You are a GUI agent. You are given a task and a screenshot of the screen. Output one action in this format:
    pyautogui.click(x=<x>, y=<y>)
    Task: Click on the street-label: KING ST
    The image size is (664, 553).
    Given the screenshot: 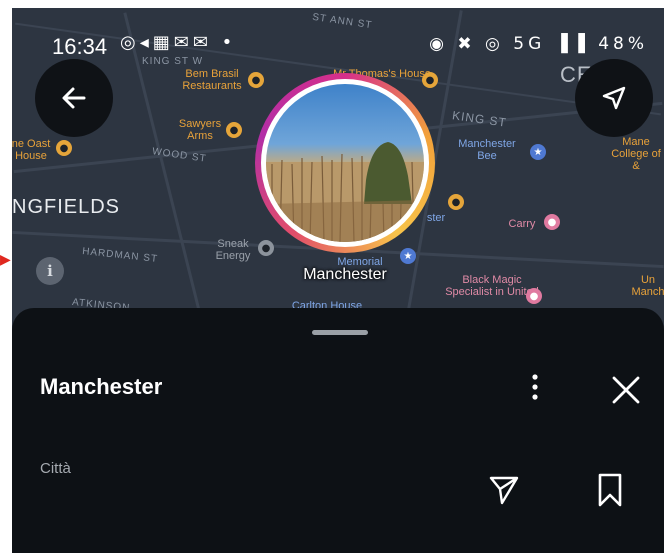 What is the action you would take?
    pyautogui.click(x=479, y=119)
    